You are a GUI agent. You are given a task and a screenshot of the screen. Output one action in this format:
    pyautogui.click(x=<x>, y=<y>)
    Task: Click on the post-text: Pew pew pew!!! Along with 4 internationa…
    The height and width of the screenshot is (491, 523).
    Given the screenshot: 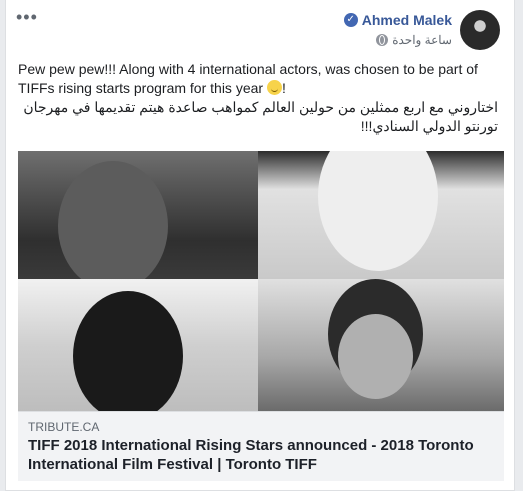 What is the action you would take?
    pyautogui.click(x=258, y=98)
    